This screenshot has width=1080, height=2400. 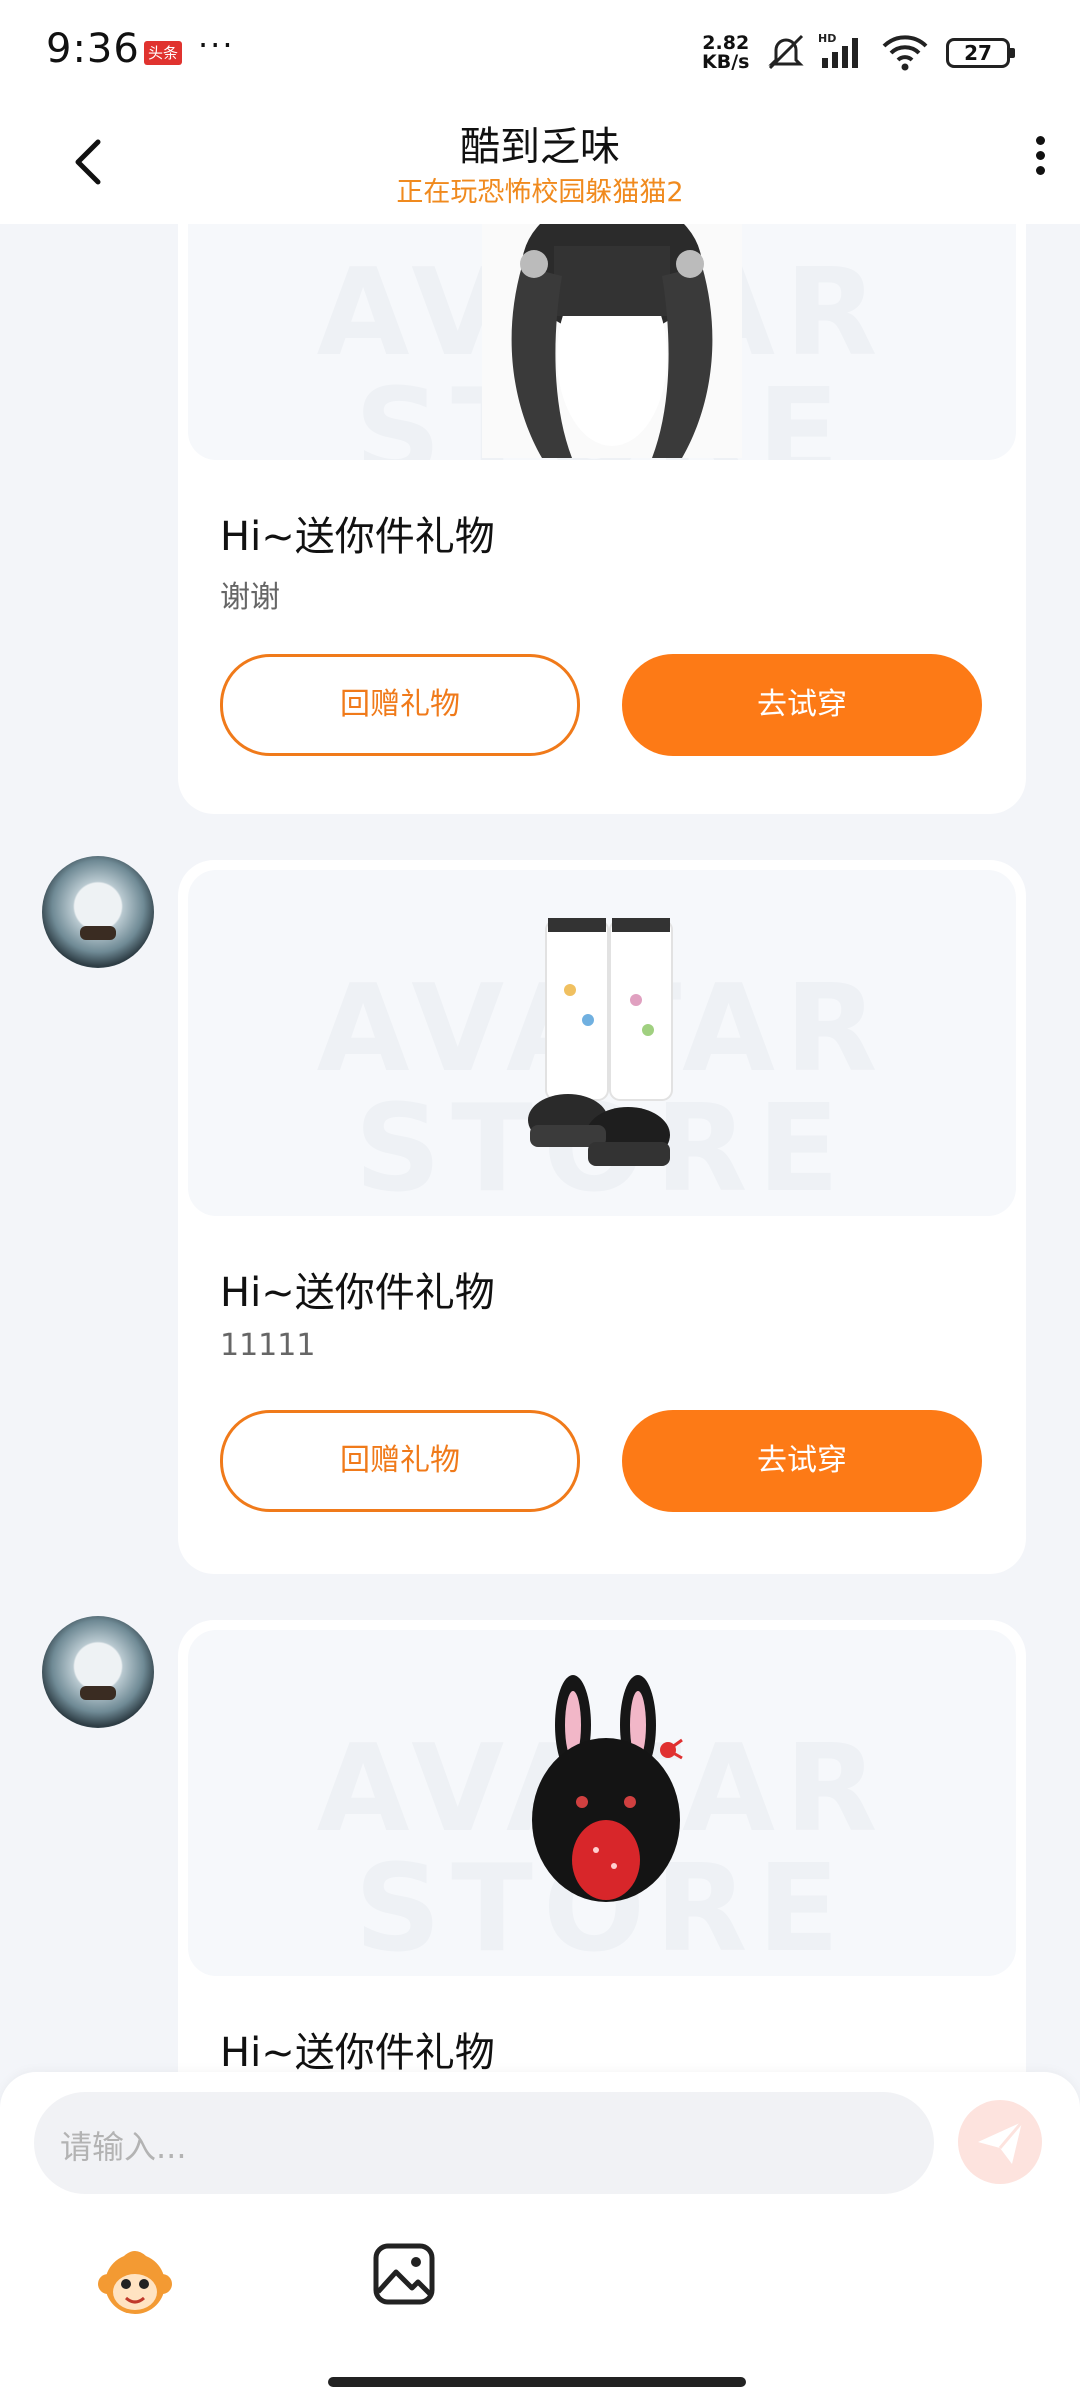 What do you see at coordinates (537, 2382) in the screenshot?
I see `home-indicator` at bounding box center [537, 2382].